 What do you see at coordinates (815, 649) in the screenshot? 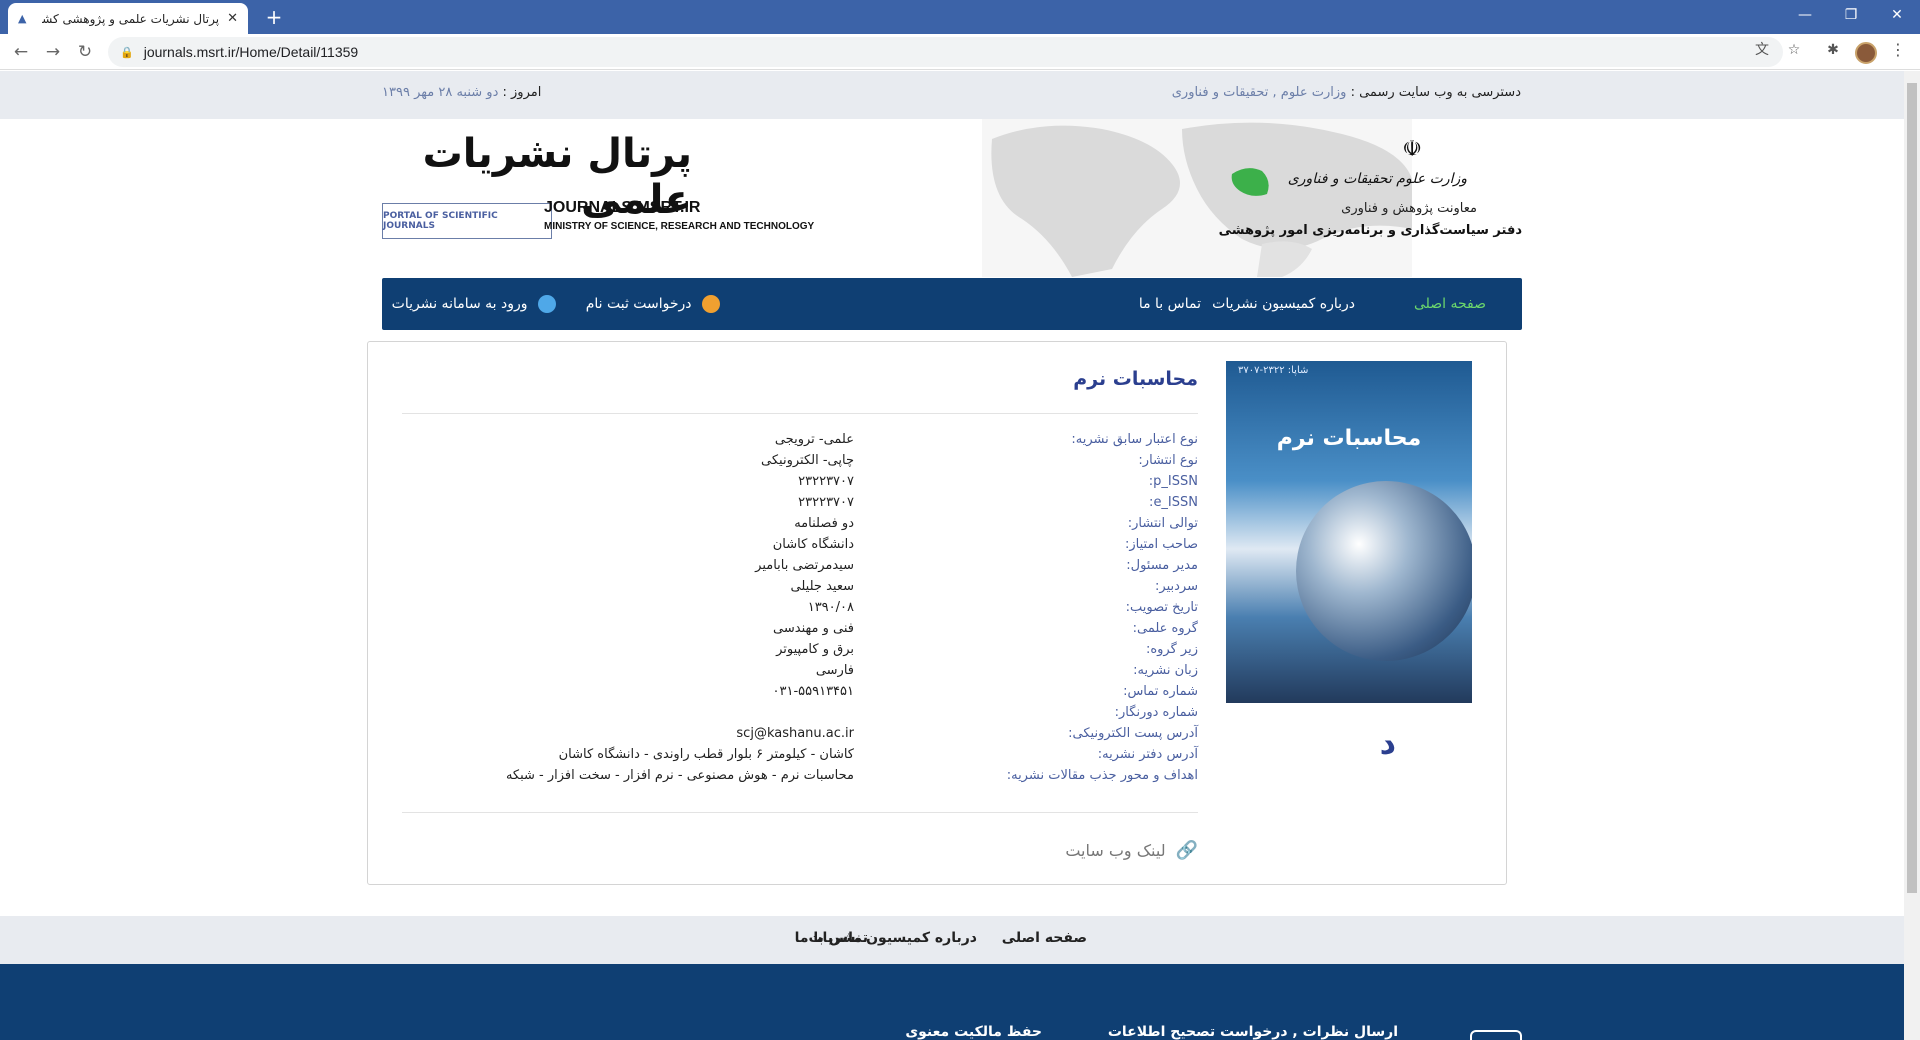
I see `field-value: برق و کامپیوتر` at bounding box center [815, 649].